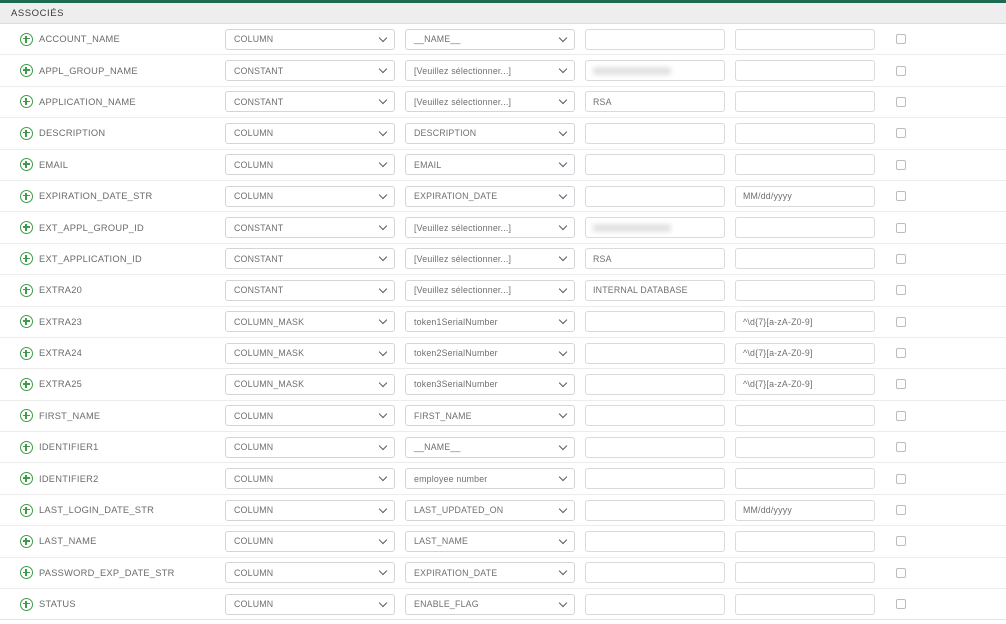  I want to click on source-field-select: token3SerialNumber, so click(490, 384).